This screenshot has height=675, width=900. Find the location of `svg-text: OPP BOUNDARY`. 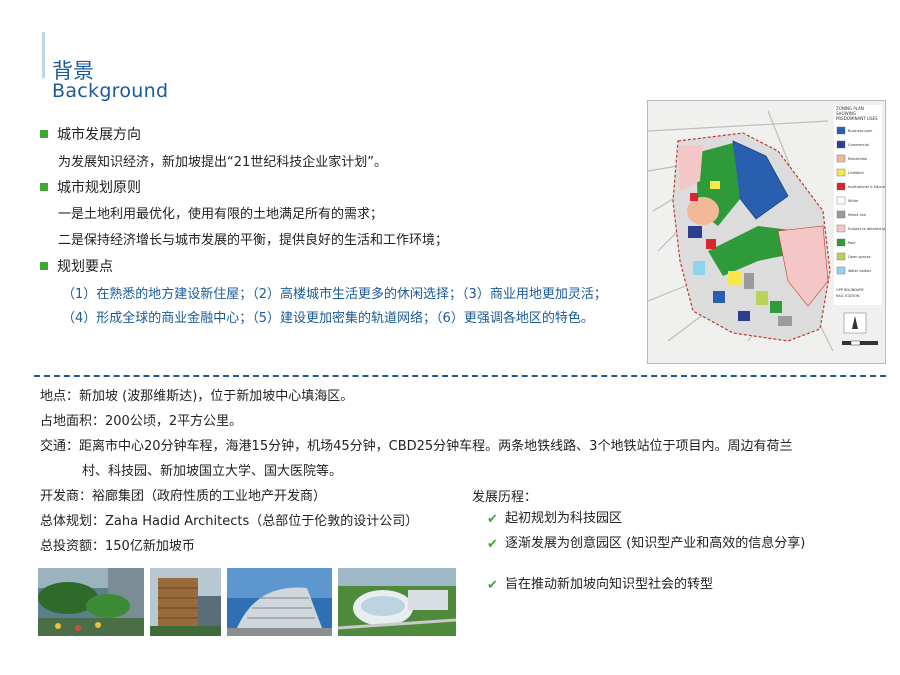

svg-text: OPP BOUNDARY is located at coordinates (850, 290).